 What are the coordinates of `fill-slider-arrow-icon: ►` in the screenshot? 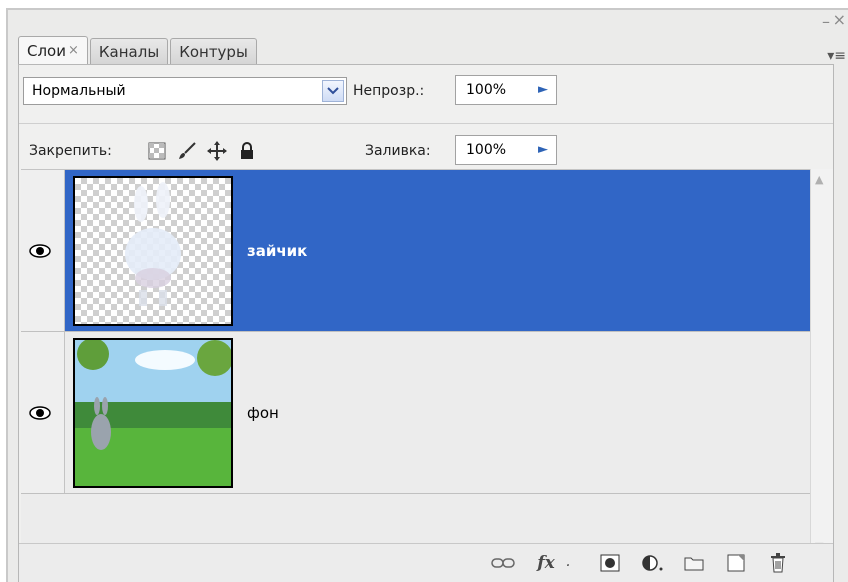 It's located at (543, 149).